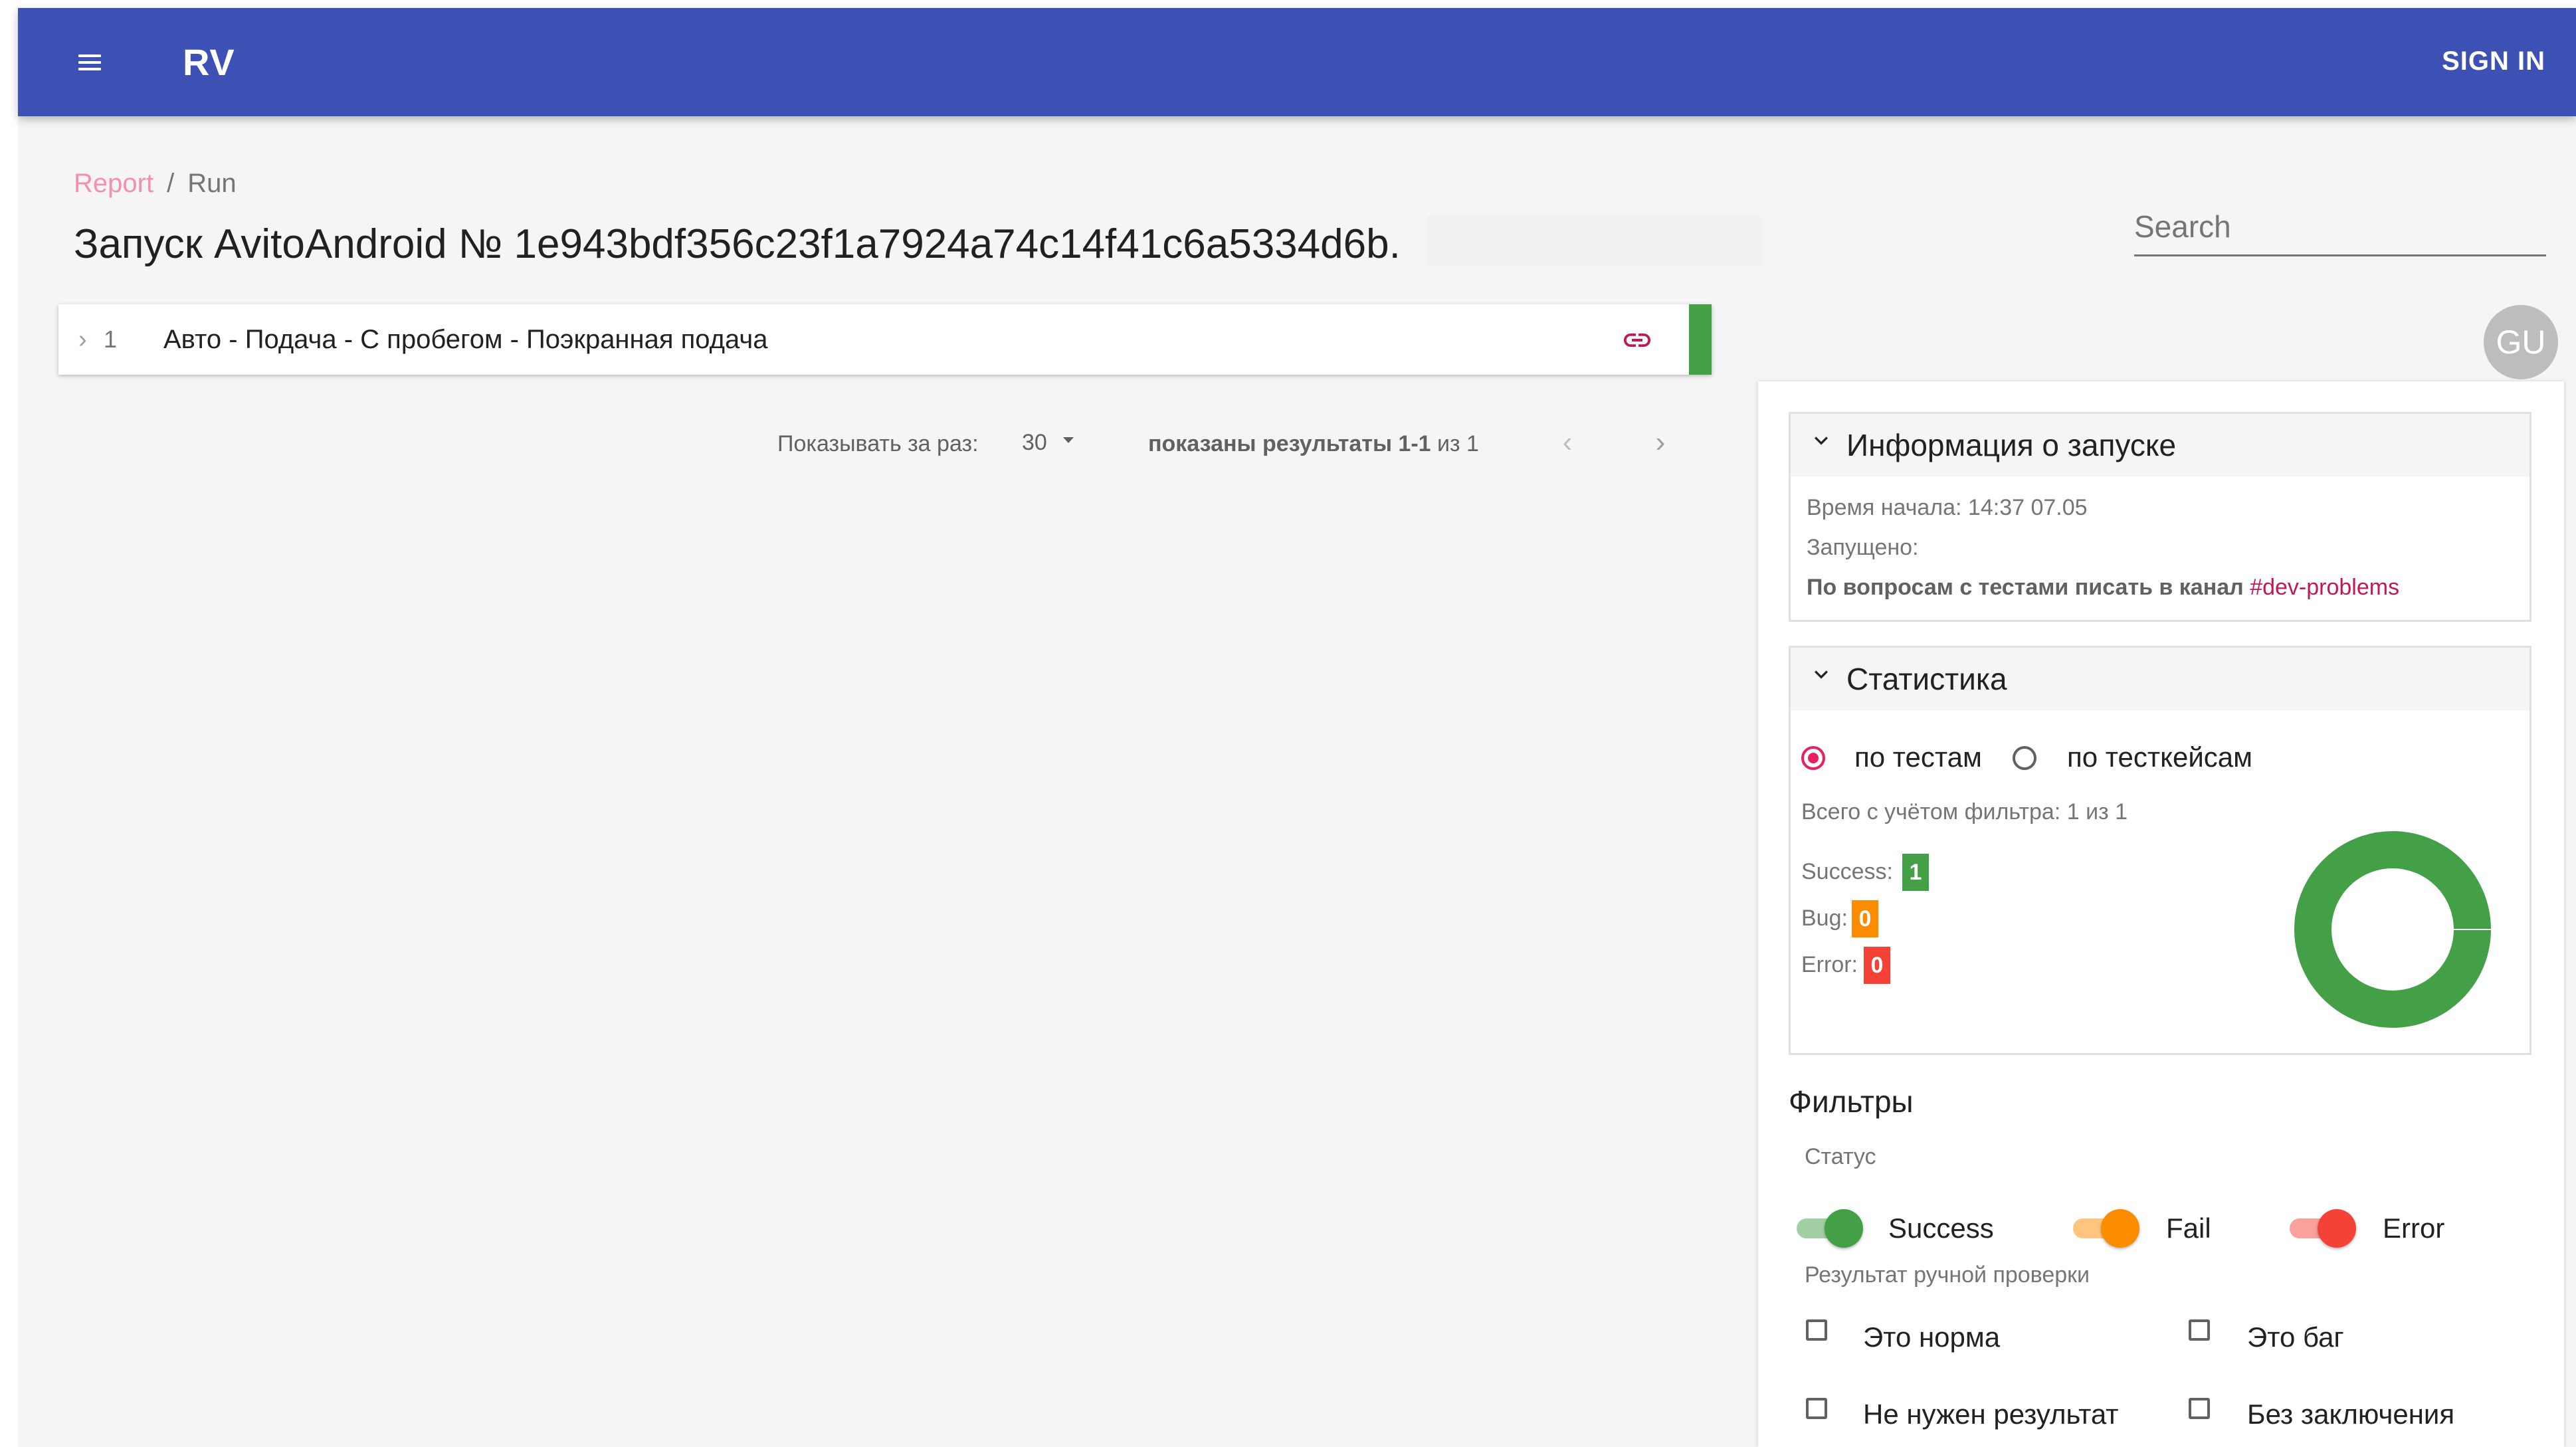 The height and width of the screenshot is (1447, 2576). What do you see at coordinates (2337, 1228) in the screenshot?
I see `switch-error-thumb` at bounding box center [2337, 1228].